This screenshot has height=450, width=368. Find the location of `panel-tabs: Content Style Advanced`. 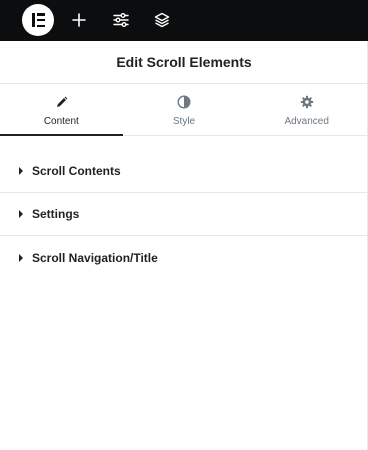

panel-tabs: Content Style Advanced is located at coordinates (184, 110).